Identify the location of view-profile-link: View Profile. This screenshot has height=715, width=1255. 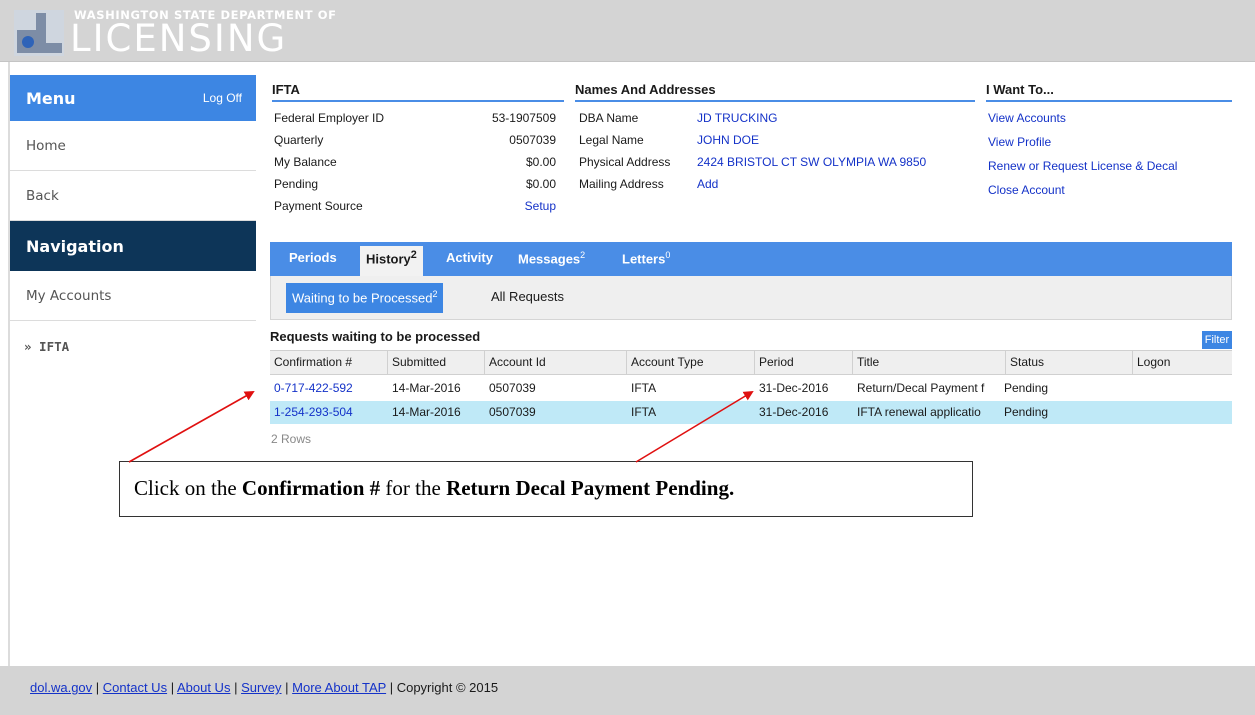
(1110, 142).